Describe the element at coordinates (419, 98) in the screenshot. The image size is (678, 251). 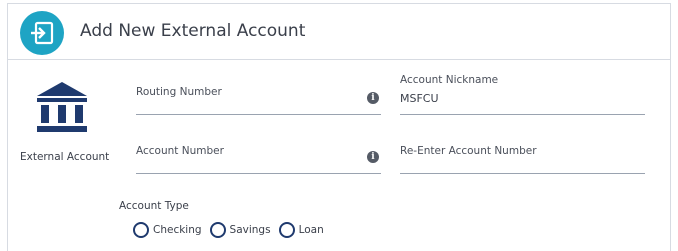
I see `account-nickname-value: MSFCU` at that location.